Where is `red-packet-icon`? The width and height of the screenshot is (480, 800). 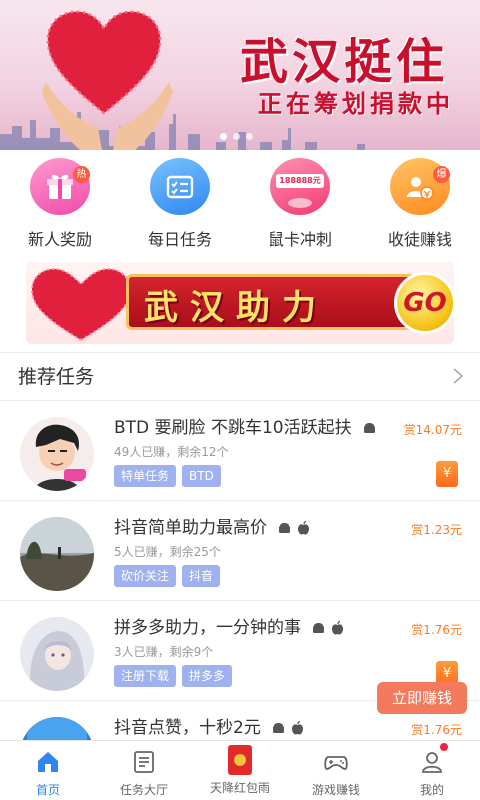
red-packet-icon is located at coordinates (240, 760).